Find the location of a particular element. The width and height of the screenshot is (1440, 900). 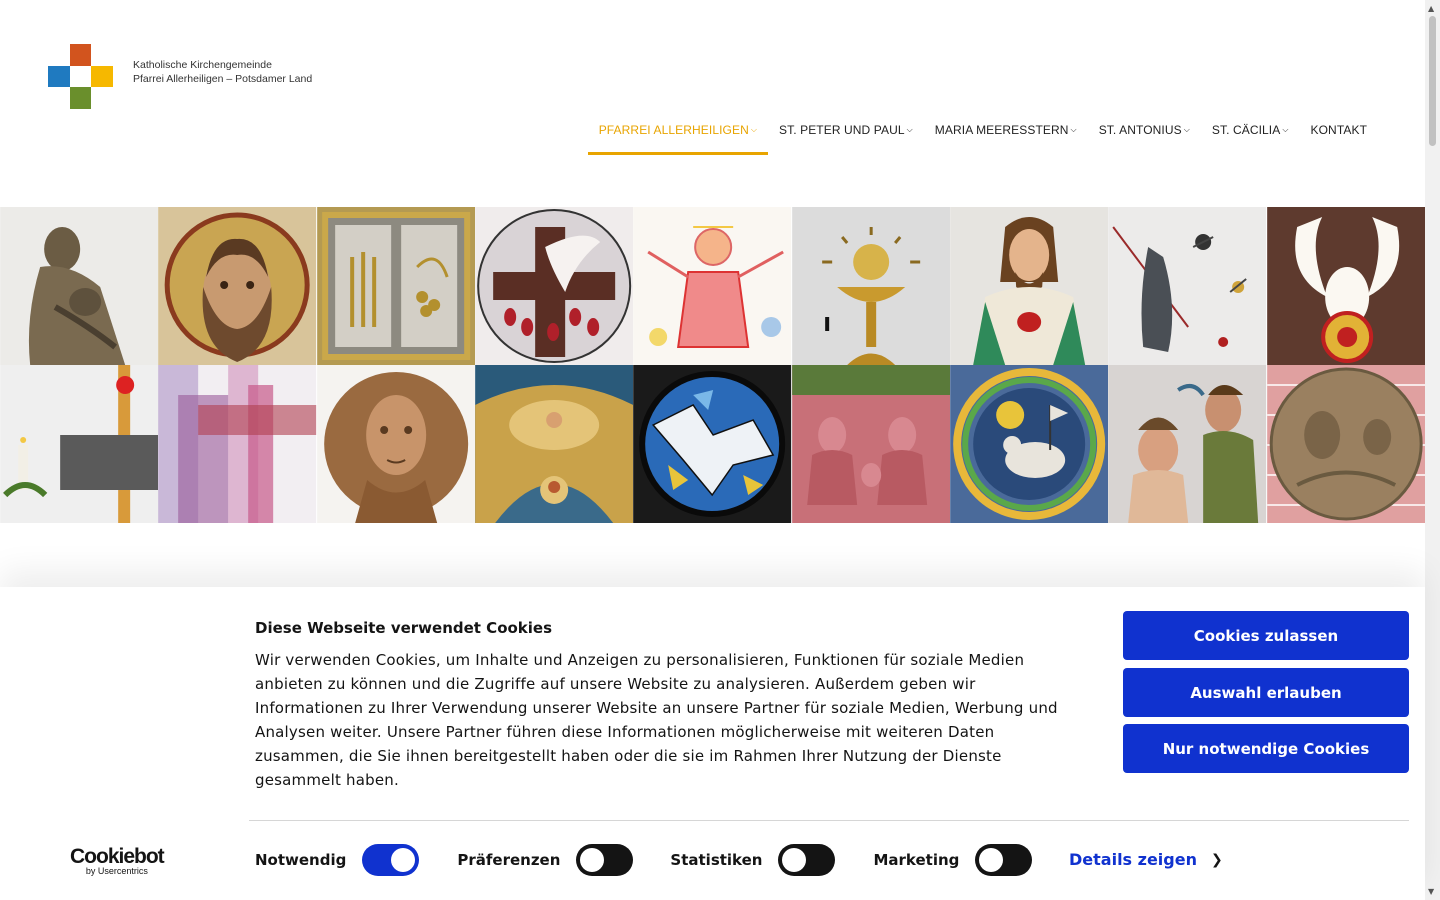

cross-logo-icon is located at coordinates (80, 76).